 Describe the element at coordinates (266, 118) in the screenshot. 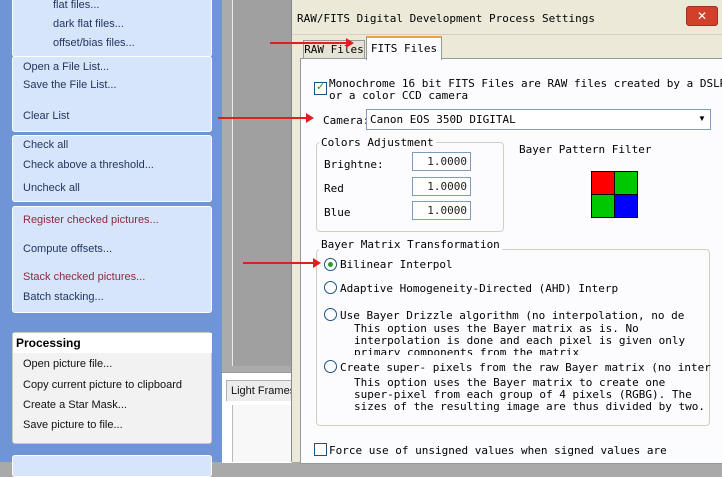

I see `annotation-arrow-camera` at that location.